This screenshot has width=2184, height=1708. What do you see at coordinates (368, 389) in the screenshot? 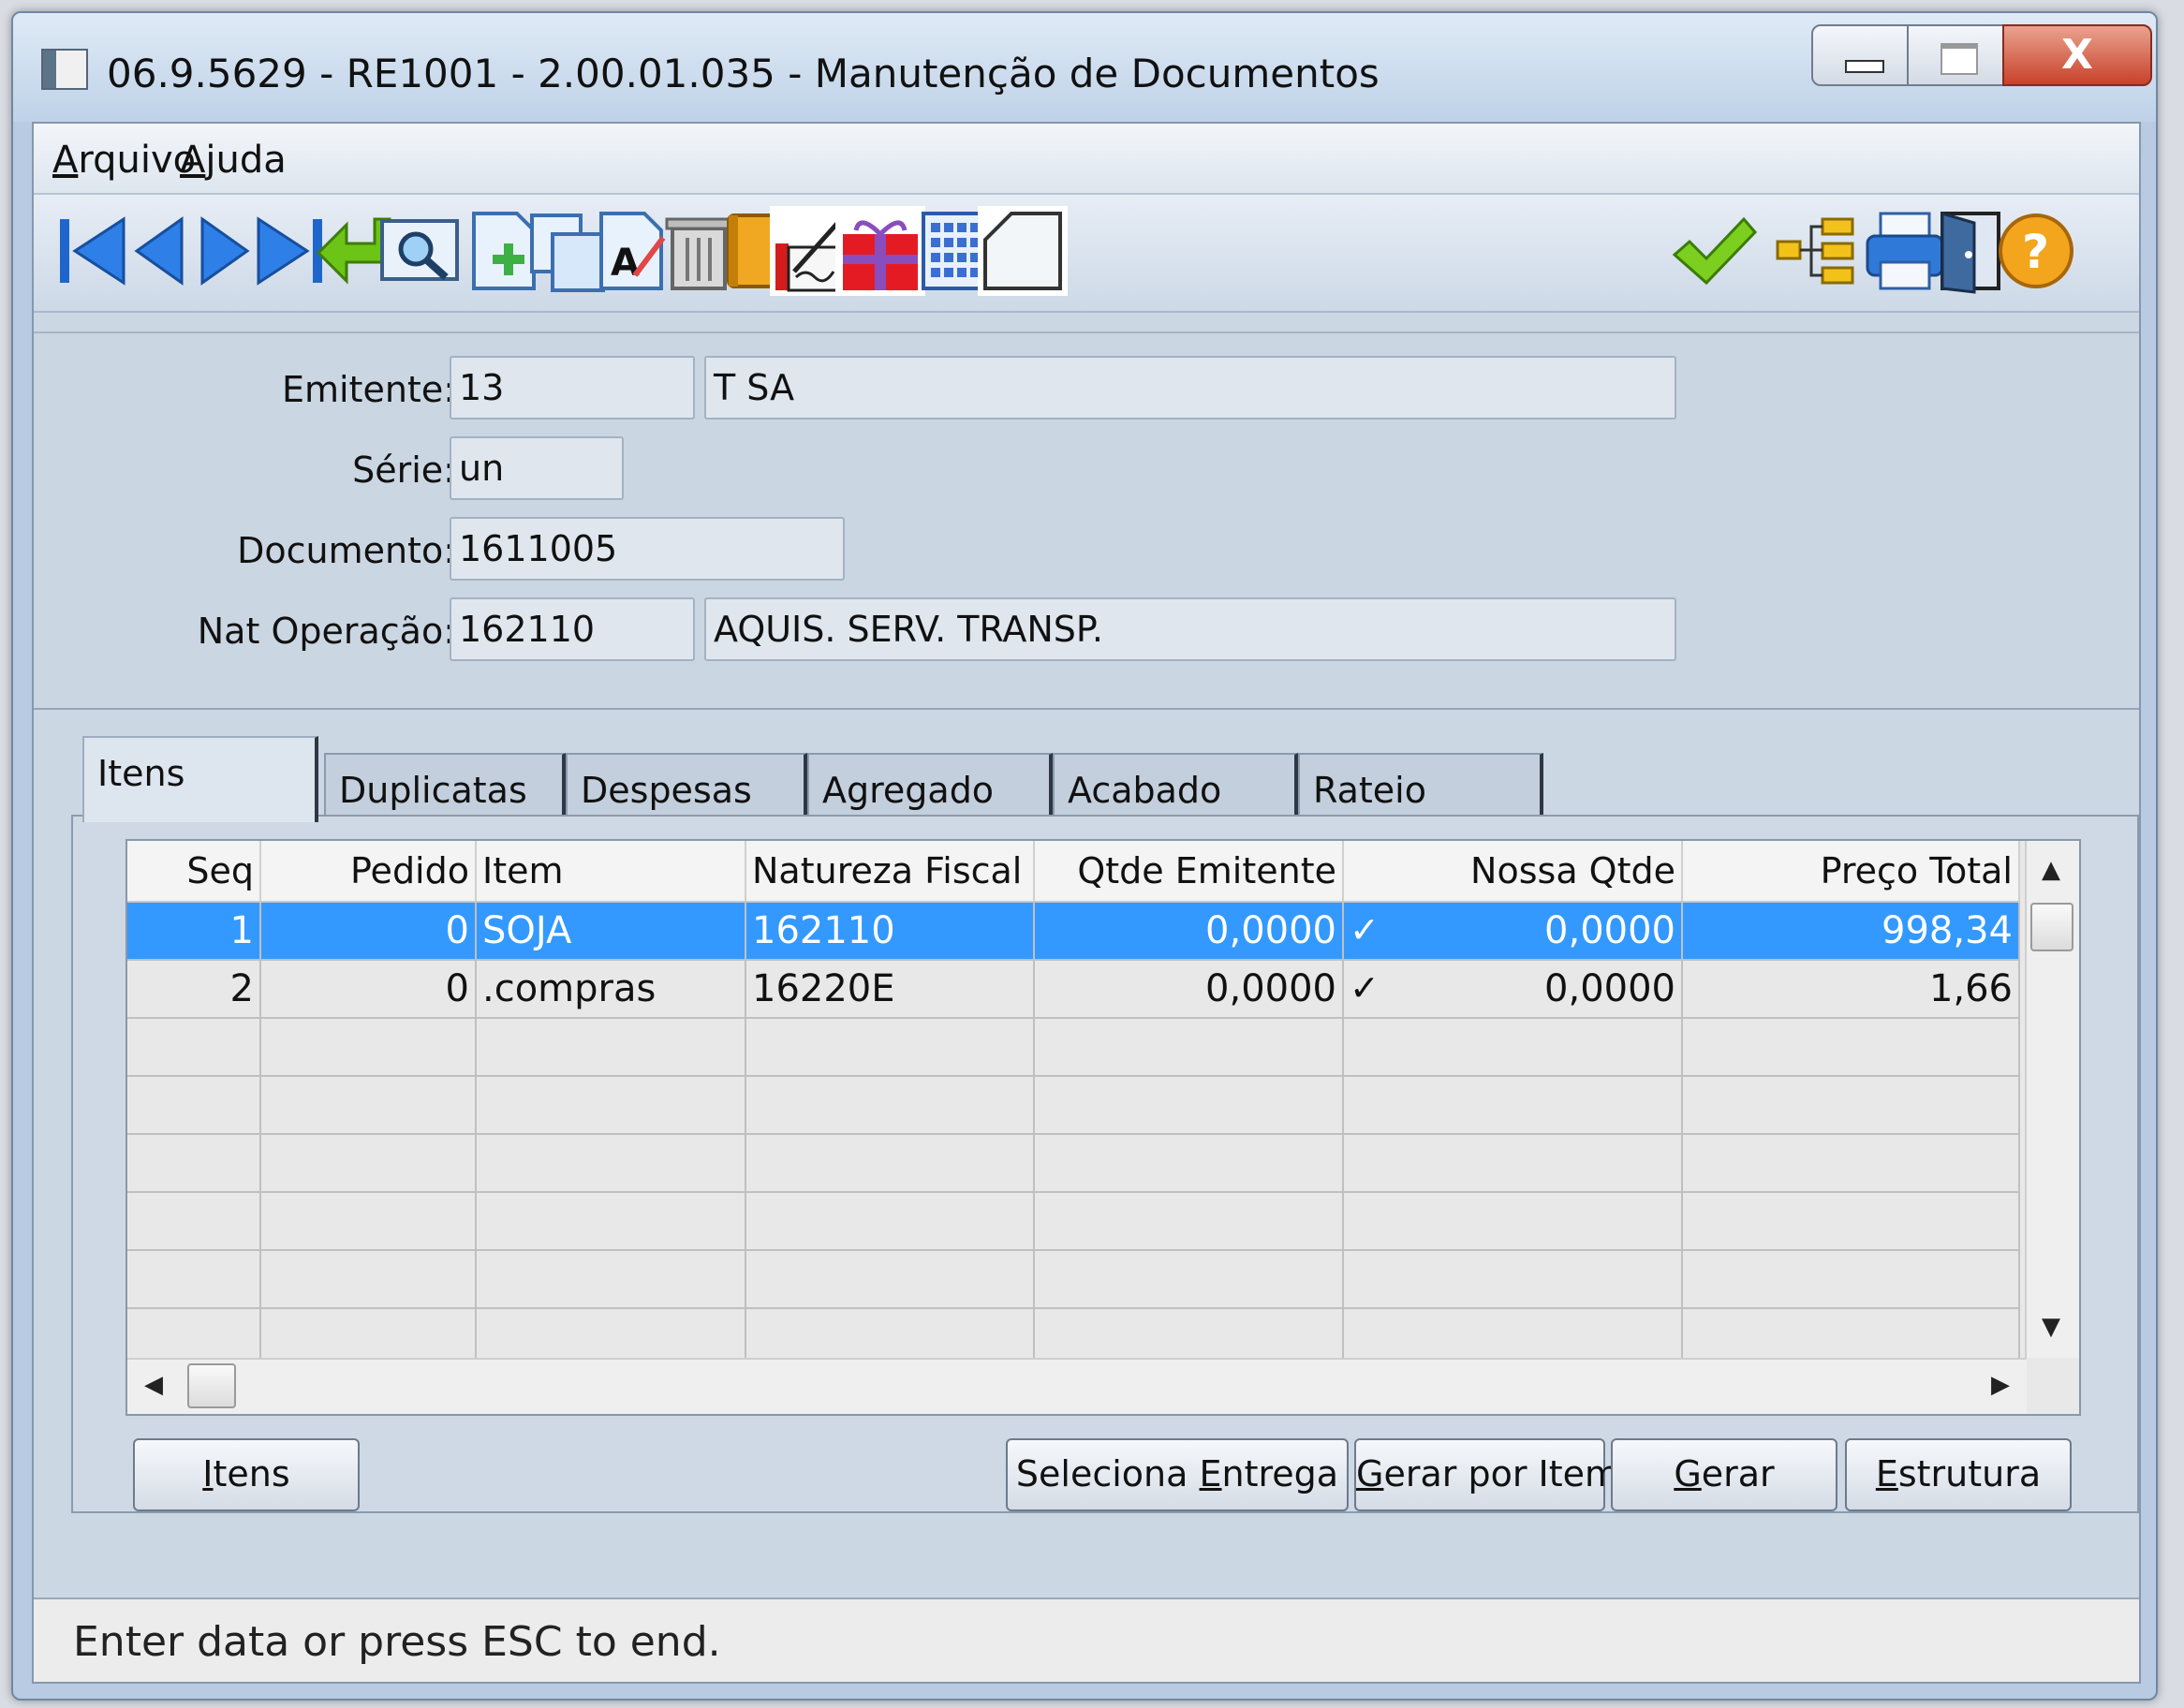
I see `emitente-label: Emitente:` at bounding box center [368, 389].